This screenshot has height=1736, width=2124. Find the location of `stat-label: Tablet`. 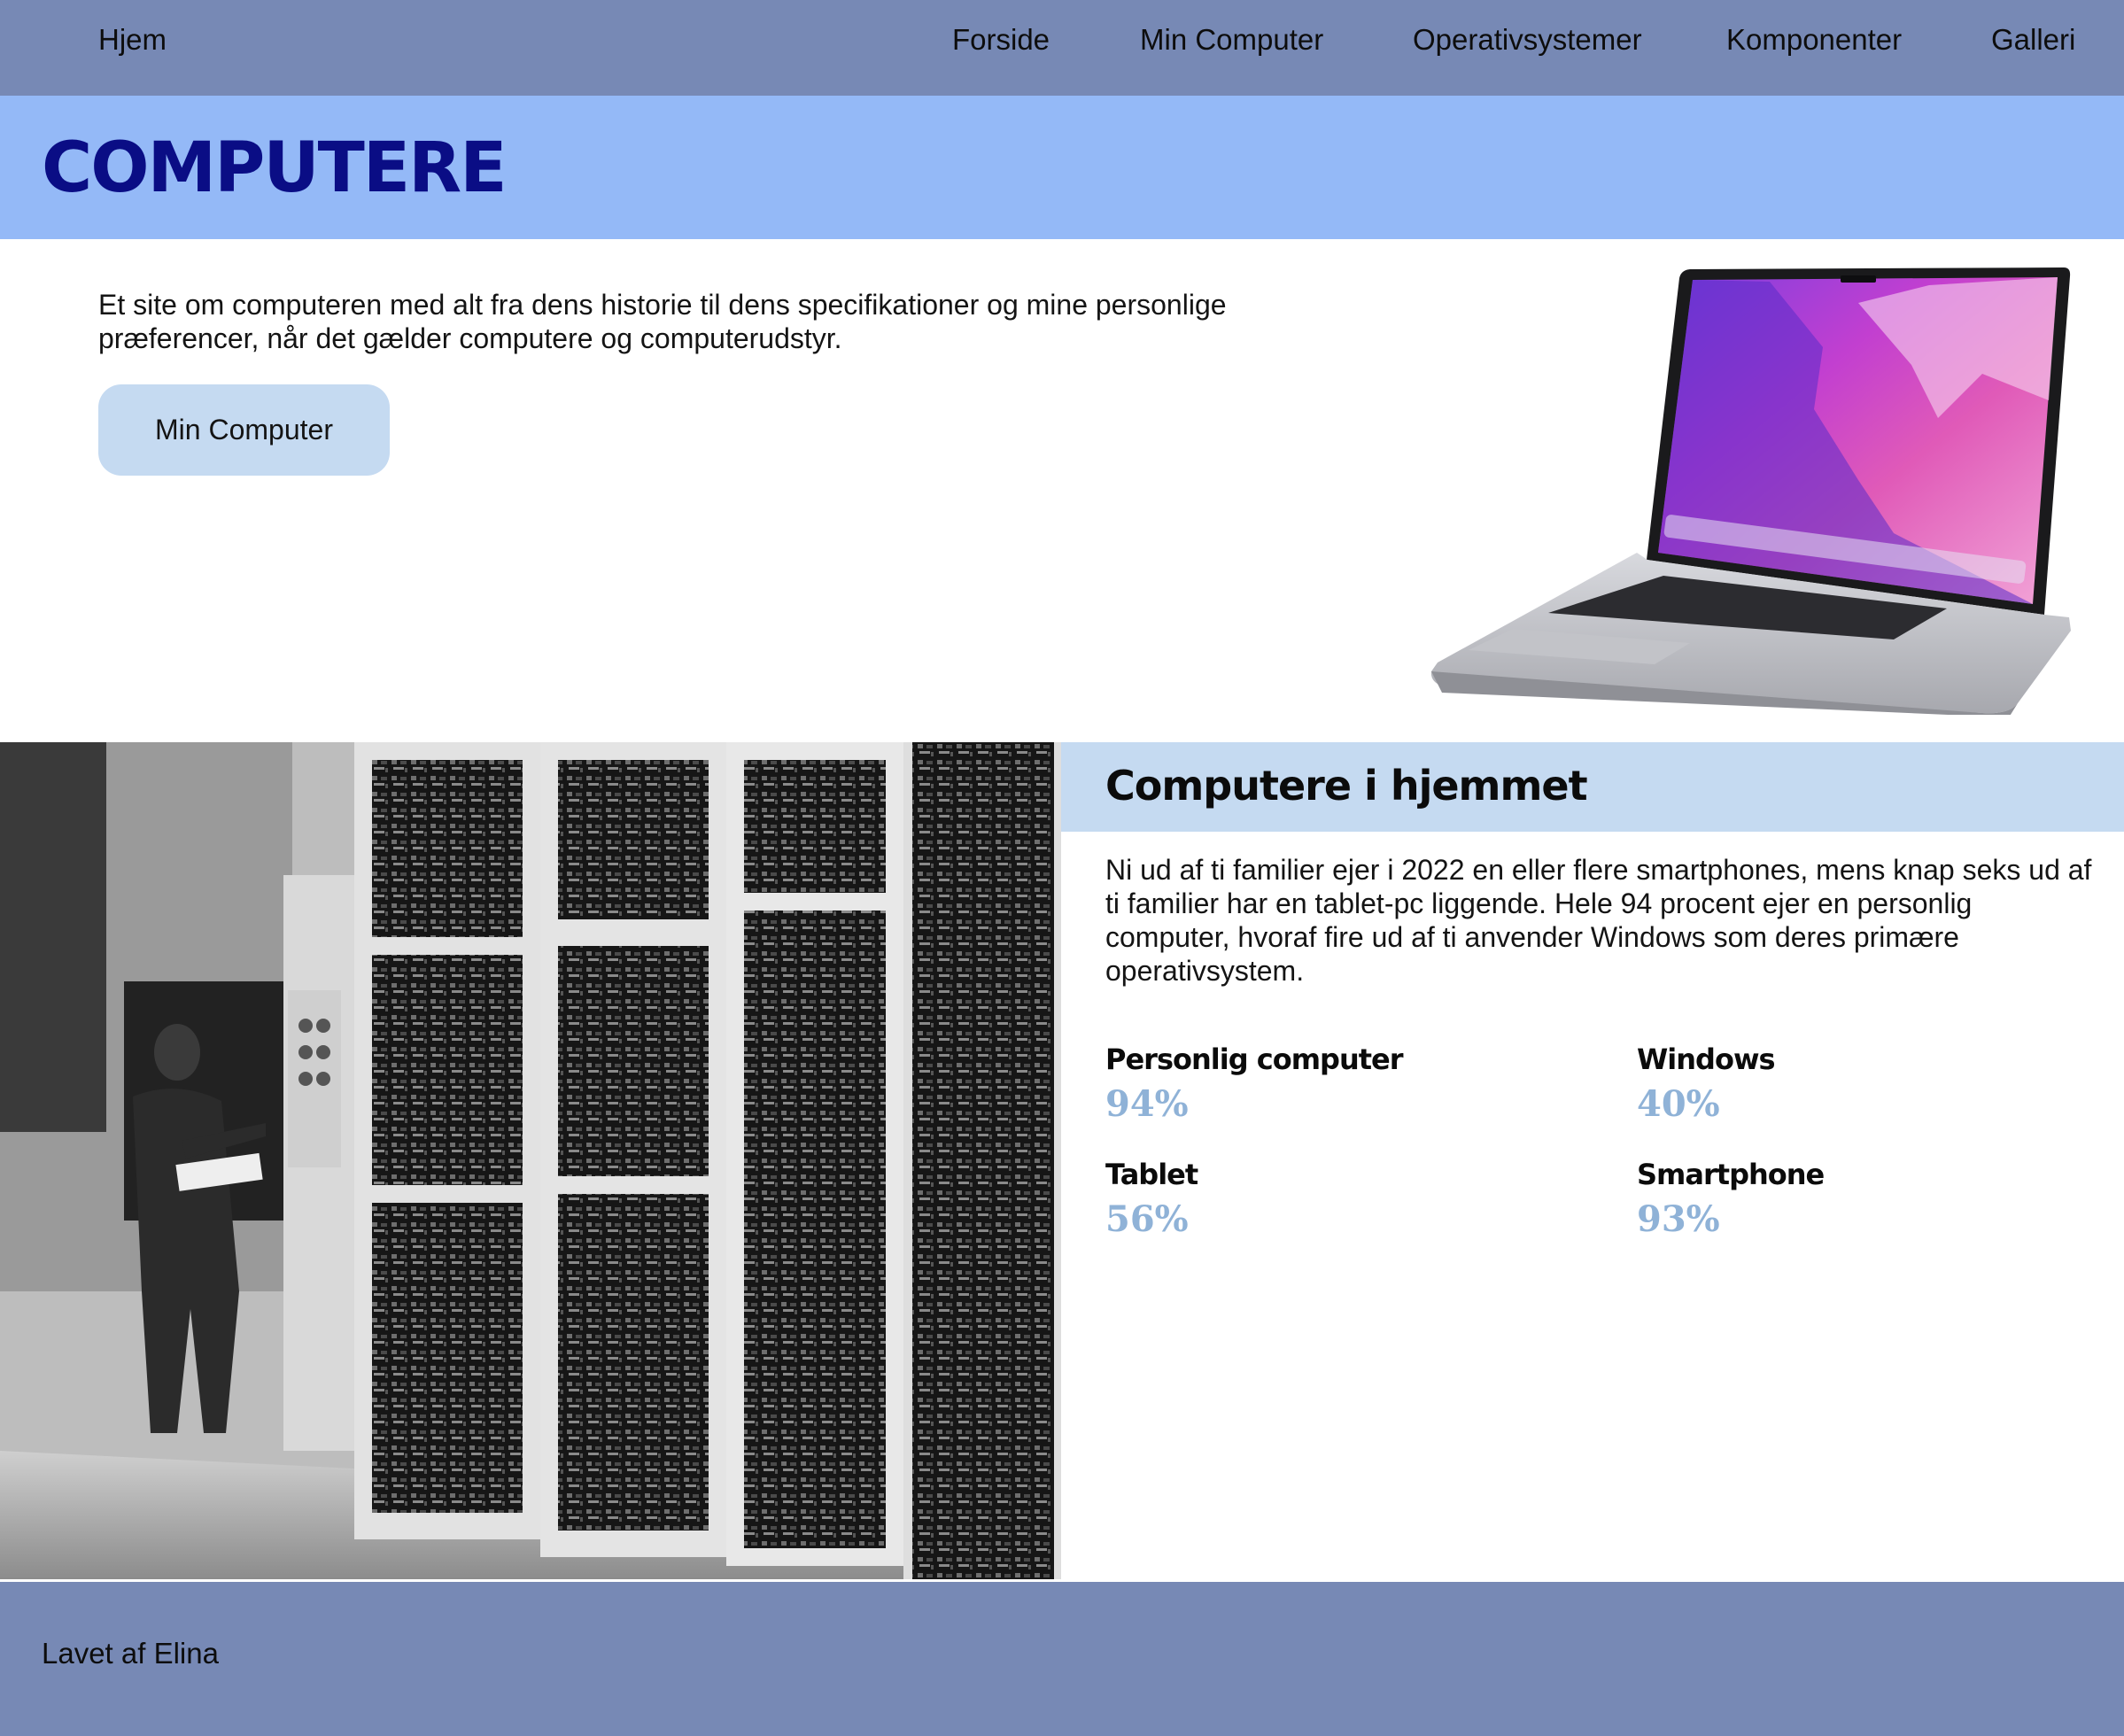

stat-label: Tablet is located at coordinates (1151, 1174).